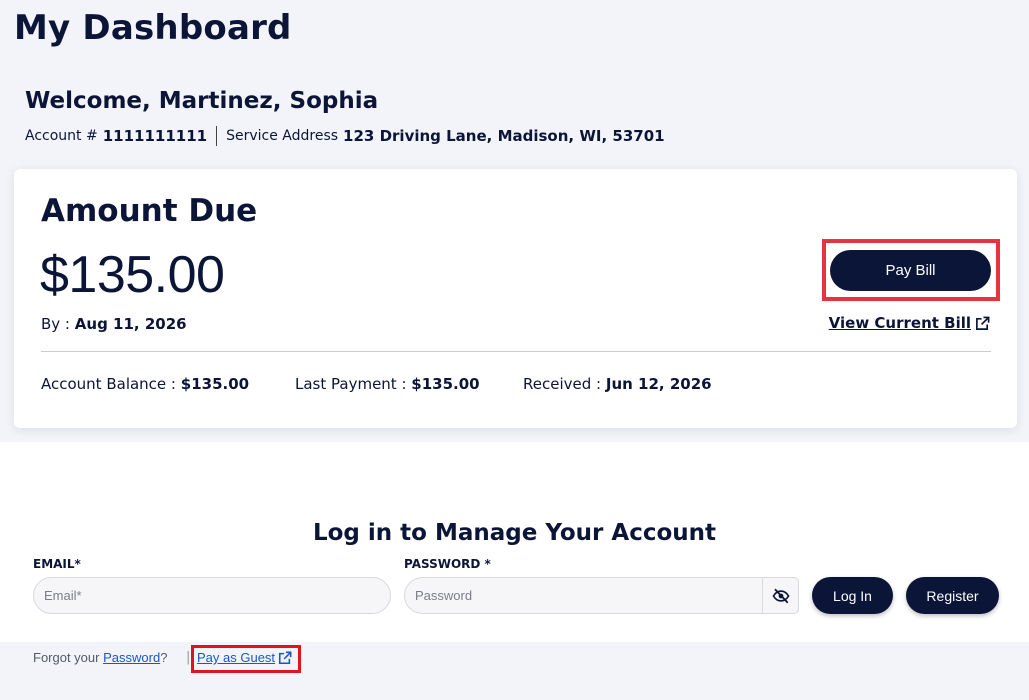 This screenshot has width=1029, height=700. What do you see at coordinates (852, 595) in the screenshot?
I see `login-button: Log In` at bounding box center [852, 595].